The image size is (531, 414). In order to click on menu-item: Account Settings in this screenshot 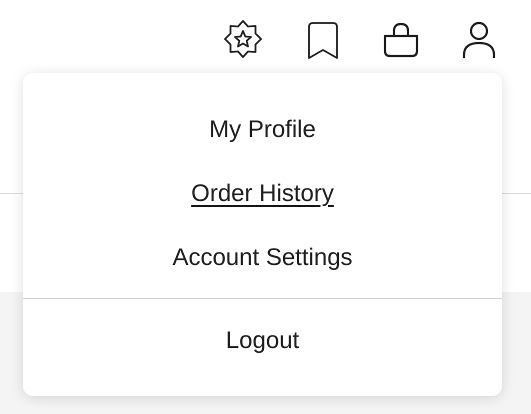, I will do `click(262, 258)`.